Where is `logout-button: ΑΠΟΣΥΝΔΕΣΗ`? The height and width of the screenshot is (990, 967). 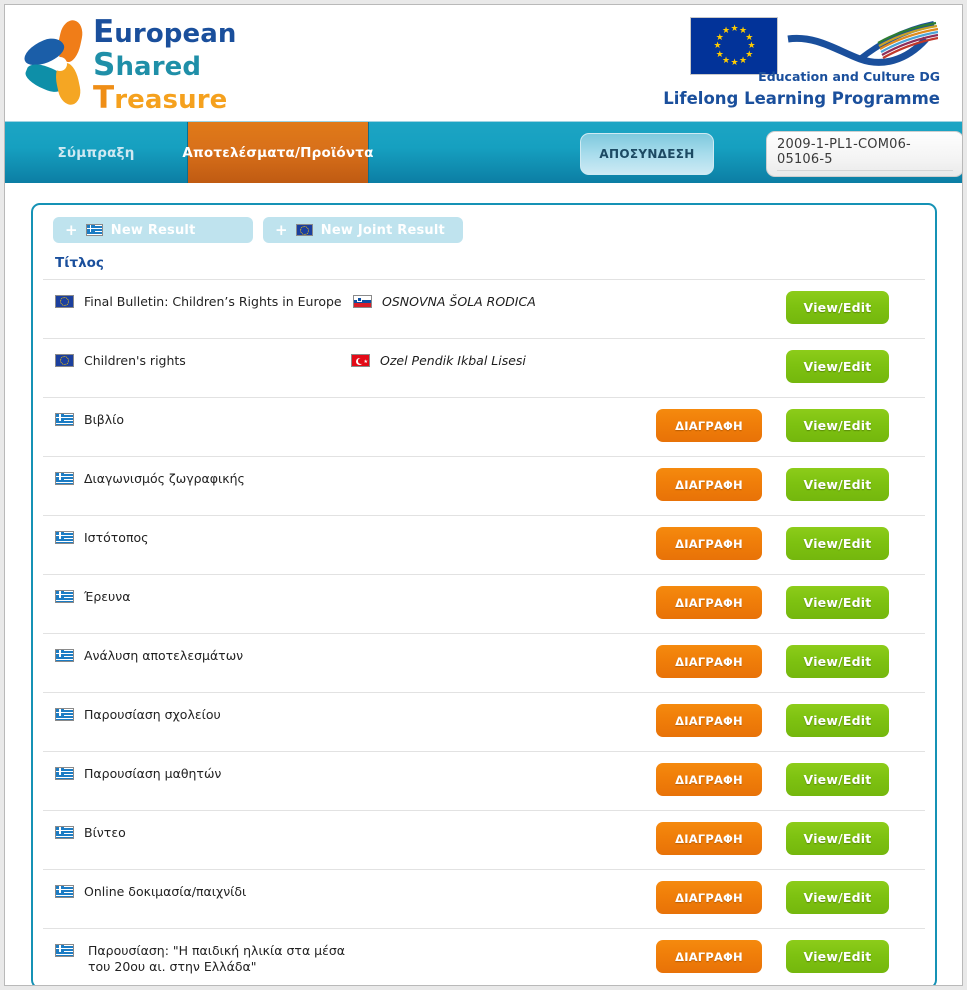 logout-button: ΑΠΟΣΥΝΔΕΣΗ is located at coordinates (647, 154).